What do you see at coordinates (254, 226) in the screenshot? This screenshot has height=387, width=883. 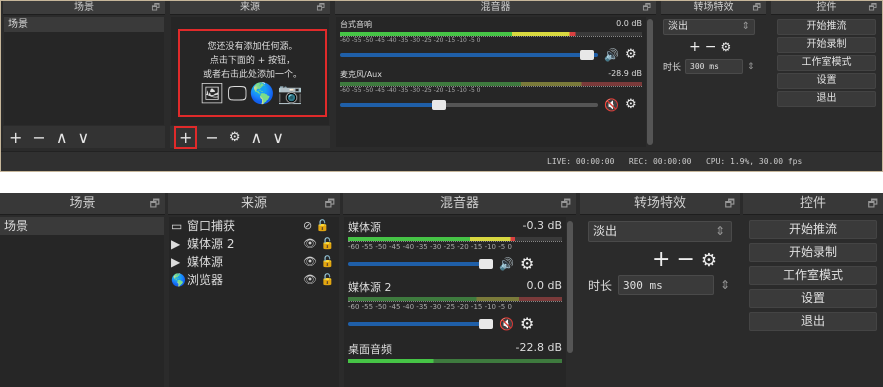 I see `source-item: ▭ 窗口捕获 ⊘ 🔓` at bounding box center [254, 226].